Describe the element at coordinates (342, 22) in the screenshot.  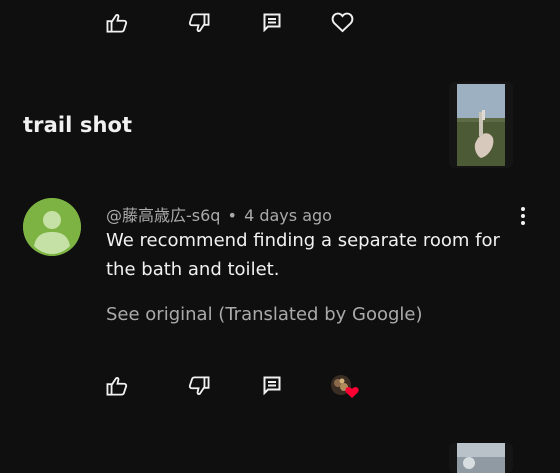
I see `heart-outline-icon` at that location.